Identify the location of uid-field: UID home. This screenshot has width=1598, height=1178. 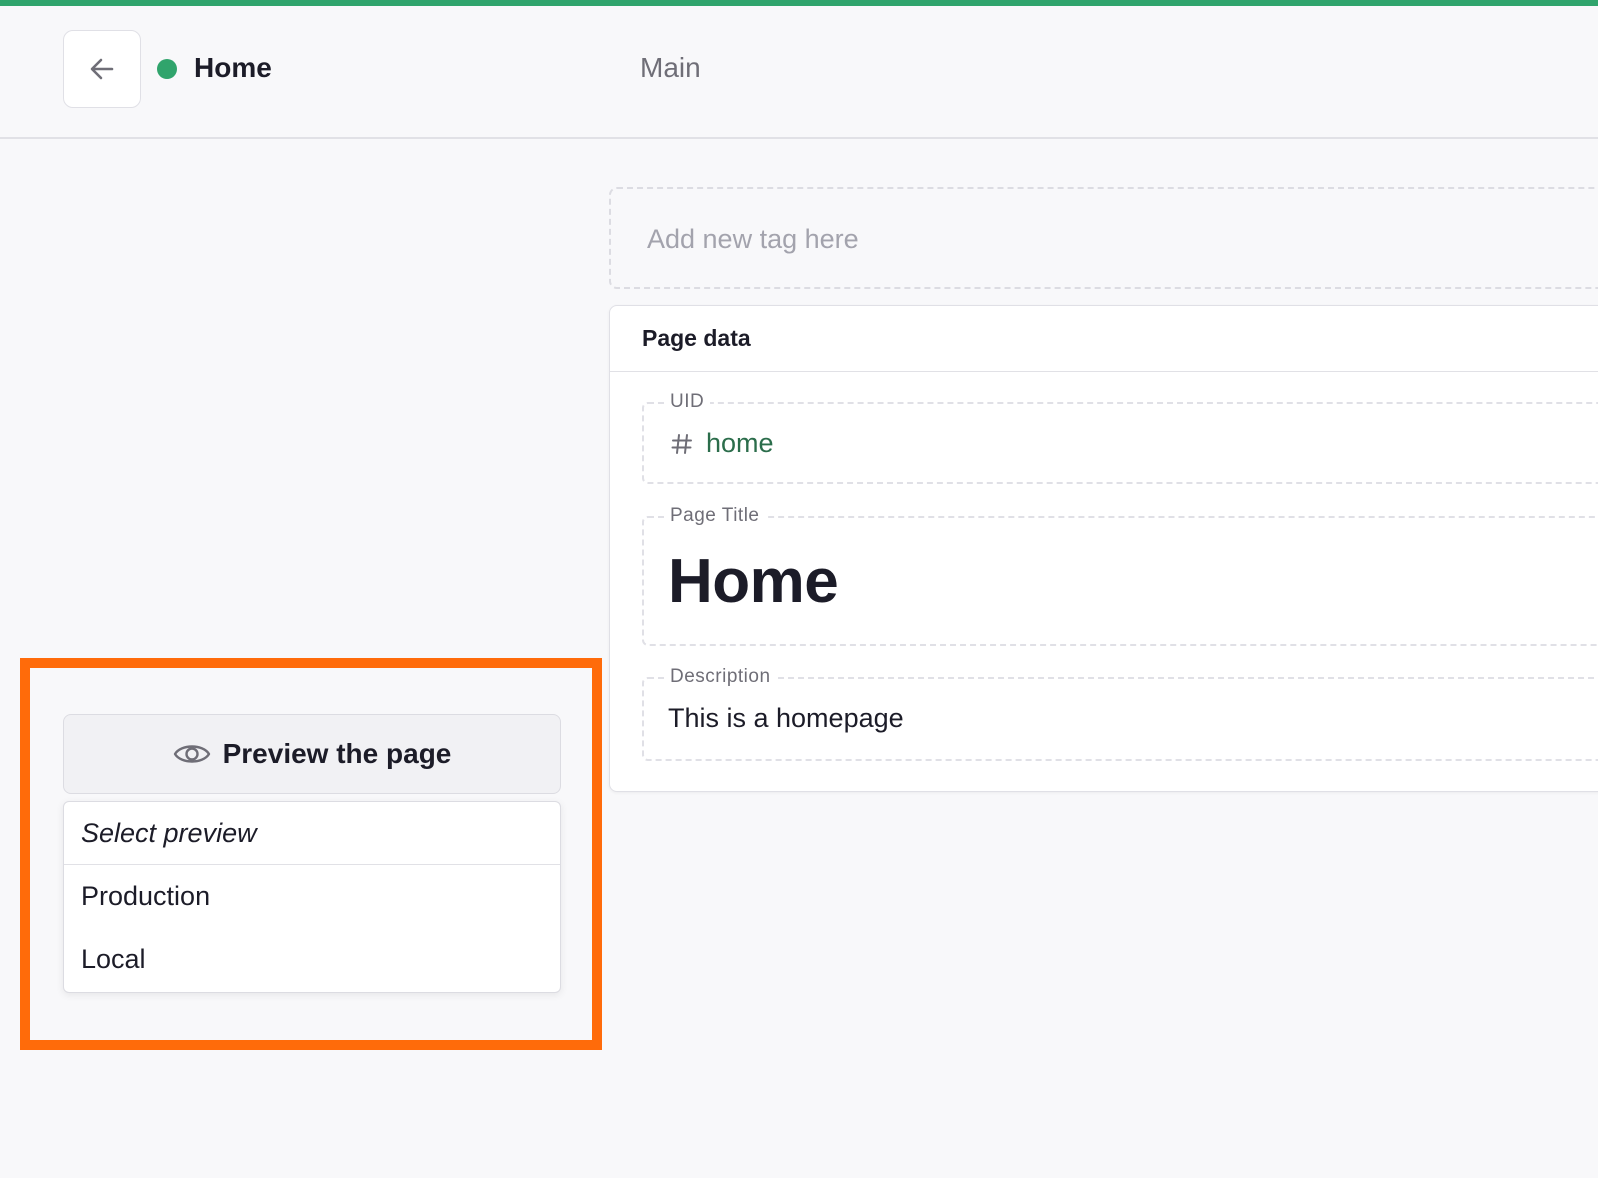
(1120, 437).